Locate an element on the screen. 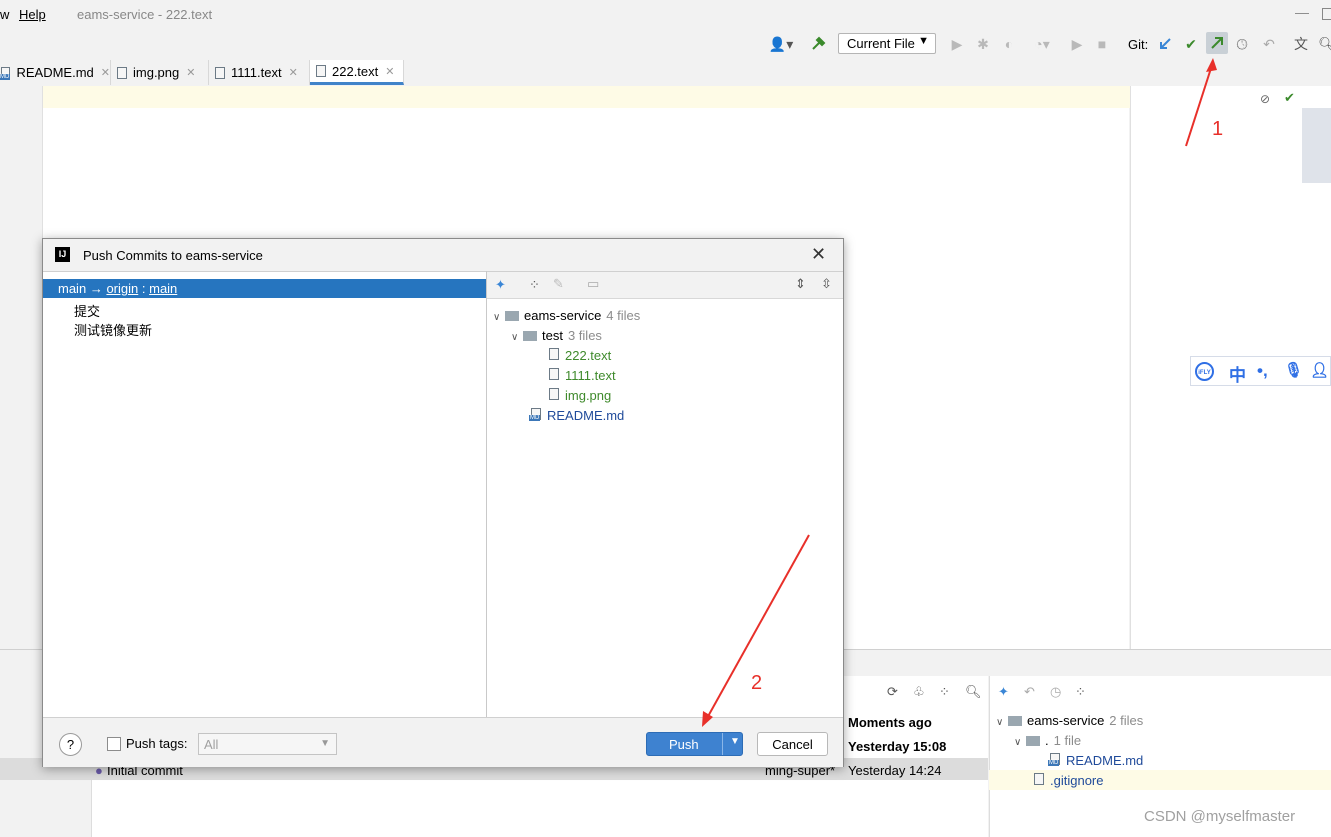 The image size is (1331, 837). watermark: CSDN @myselfmaster is located at coordinates (1220, 816).